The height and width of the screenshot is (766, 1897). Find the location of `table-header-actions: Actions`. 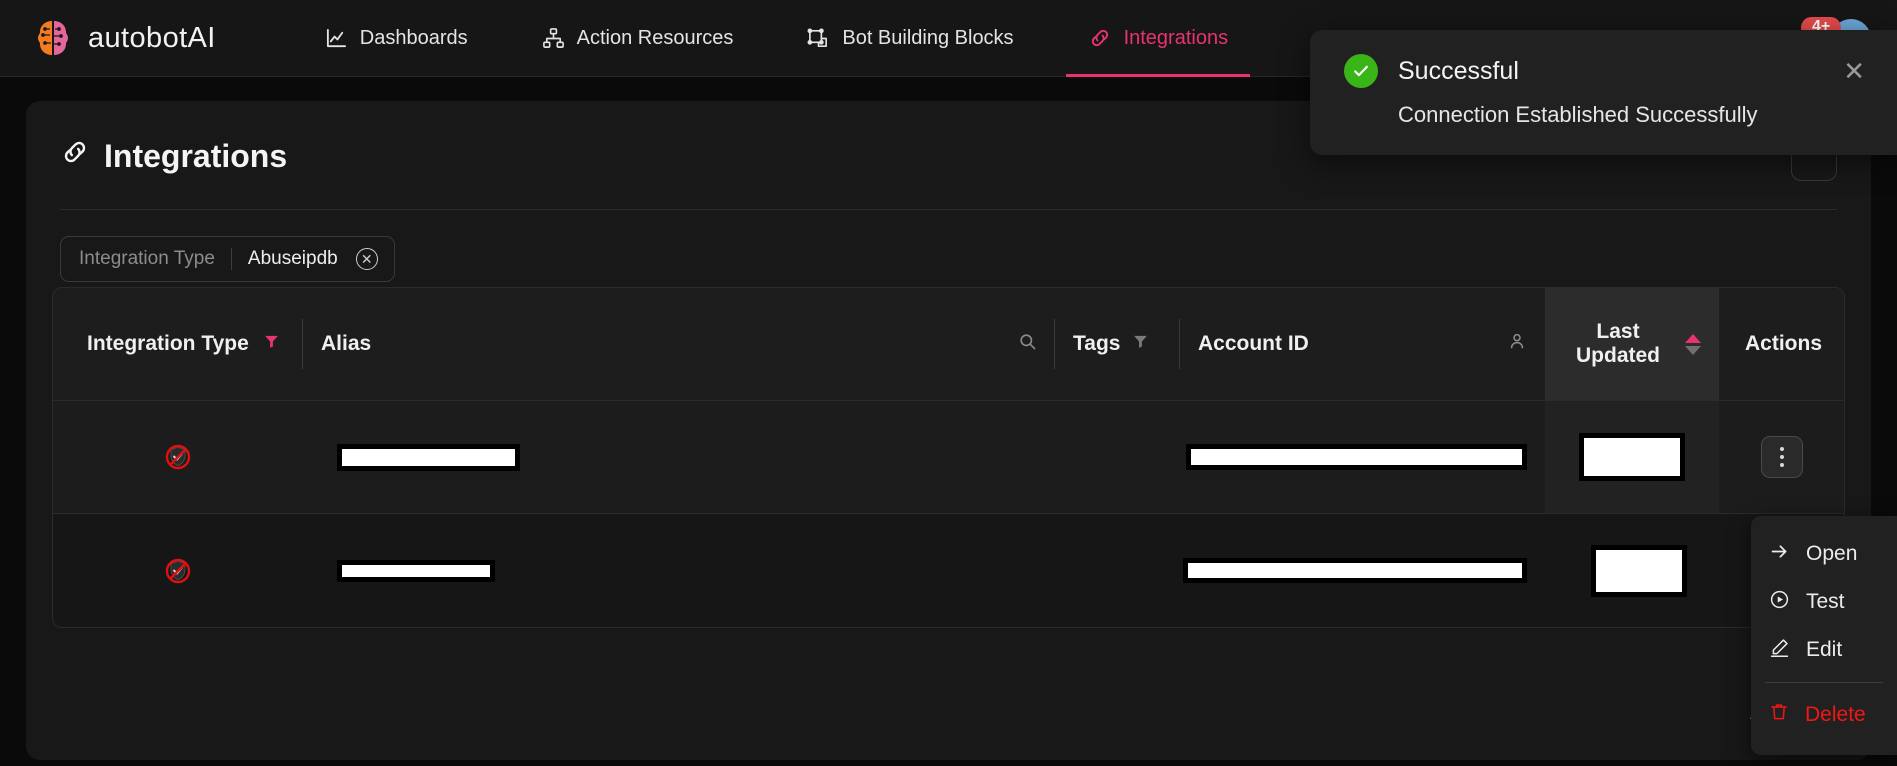

table-header-actions: Actions is located at coordinates (1781, 344).